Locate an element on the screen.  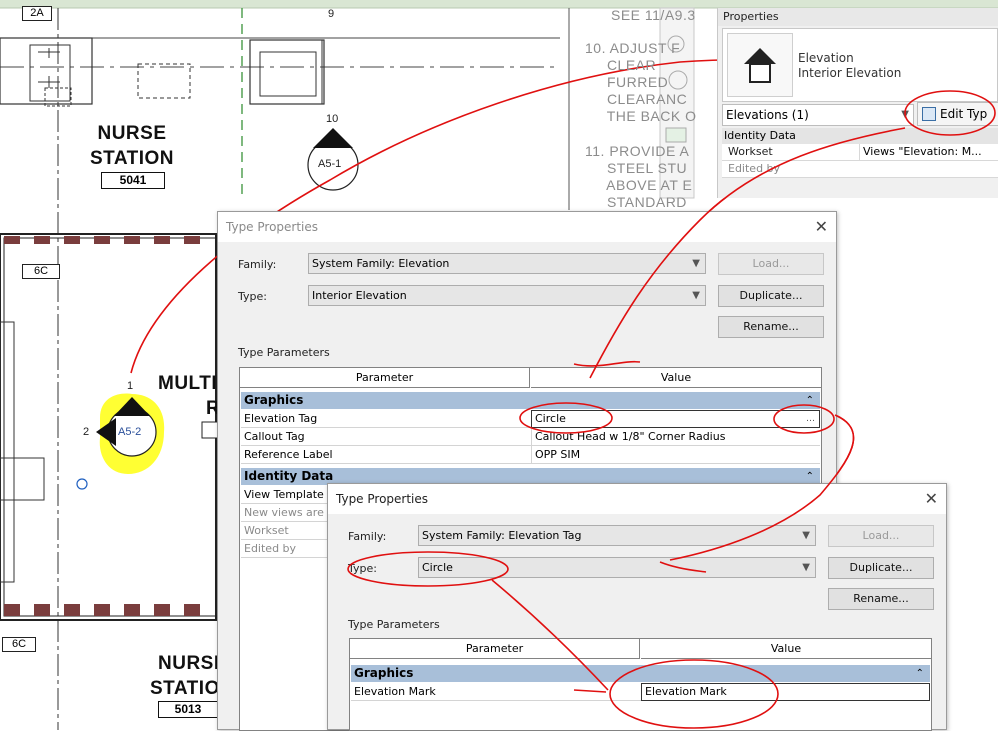
param-row-elevation-mark: Elevation Mark Elevation Mark is located at coordinates (640, 692).